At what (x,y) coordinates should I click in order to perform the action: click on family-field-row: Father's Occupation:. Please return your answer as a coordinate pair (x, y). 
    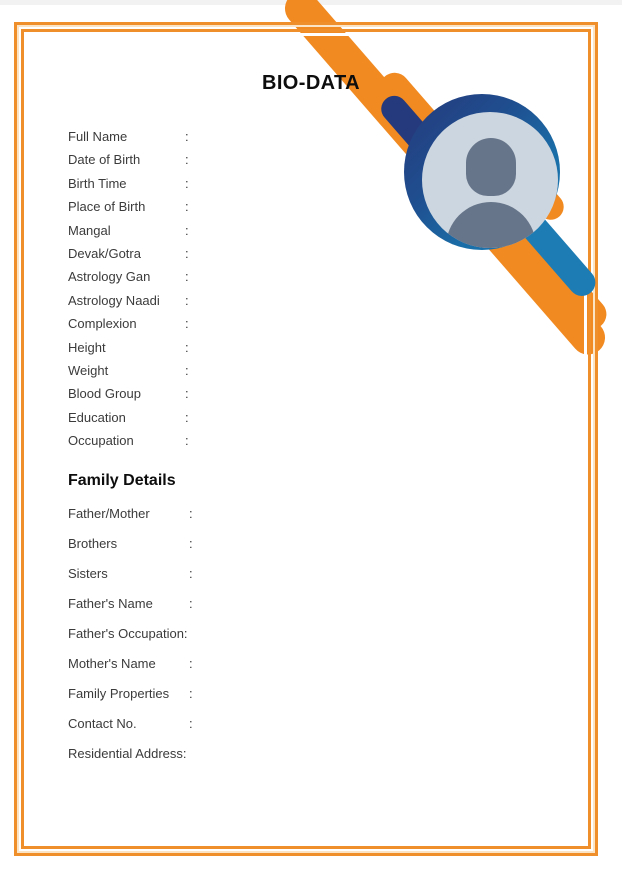
    Looking at the image, I should click on (228, 641).